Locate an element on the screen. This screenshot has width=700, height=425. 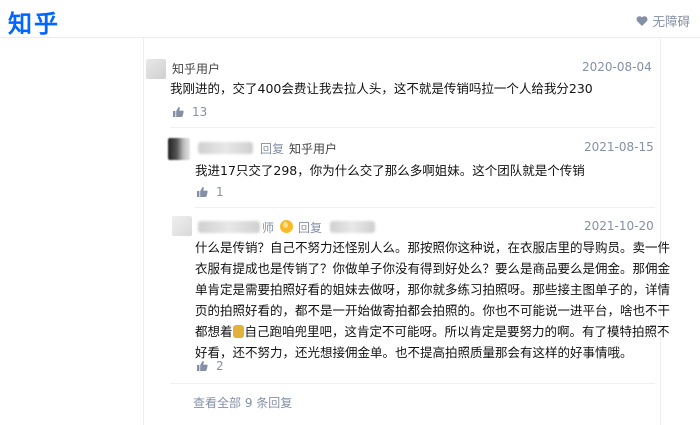
comment-author: 知乎用户 is located at coordinates (196, 68).